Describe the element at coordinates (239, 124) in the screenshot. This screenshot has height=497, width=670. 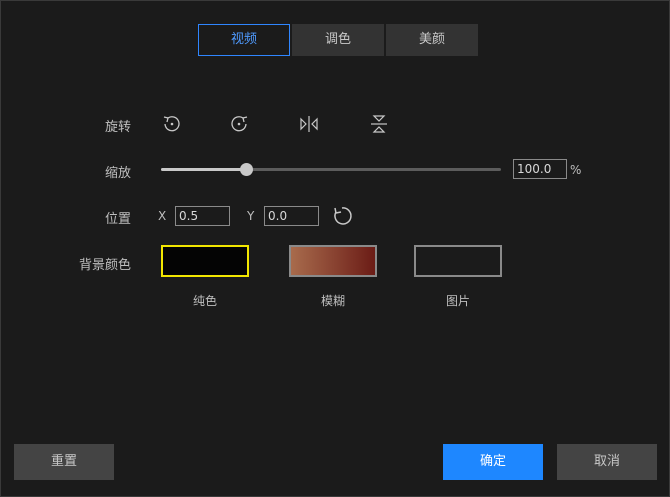
I see `rotate-right-icon` at that location.